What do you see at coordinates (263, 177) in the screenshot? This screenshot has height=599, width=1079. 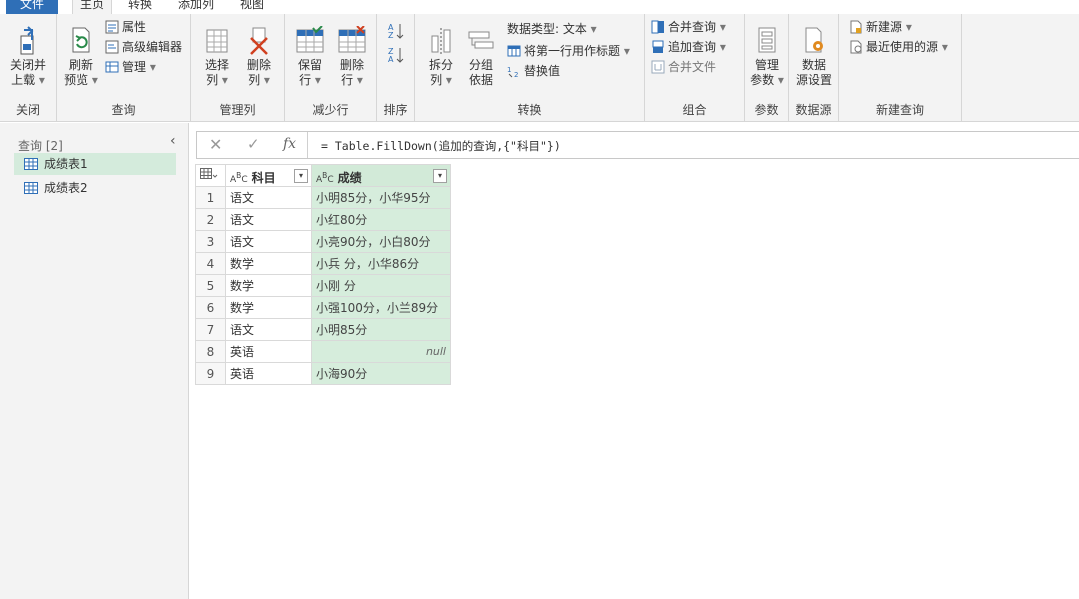 I see `column-header-label: 科目` at bounding box center [263, 177].